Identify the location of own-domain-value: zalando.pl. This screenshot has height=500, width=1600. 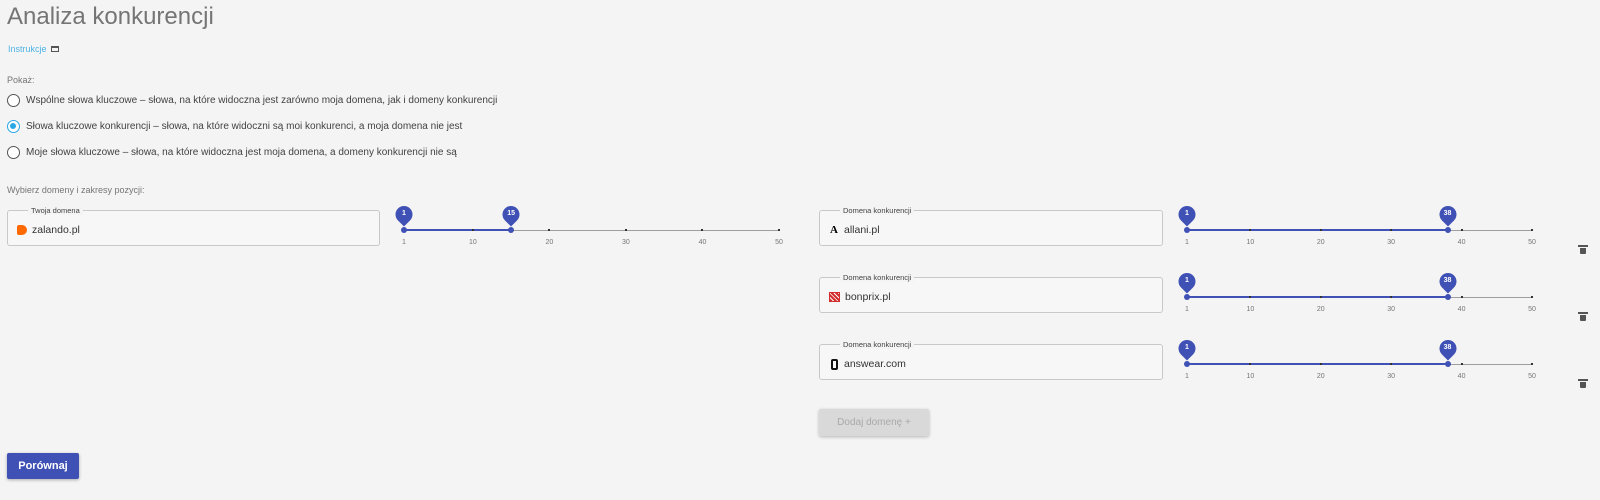
(56, 230).